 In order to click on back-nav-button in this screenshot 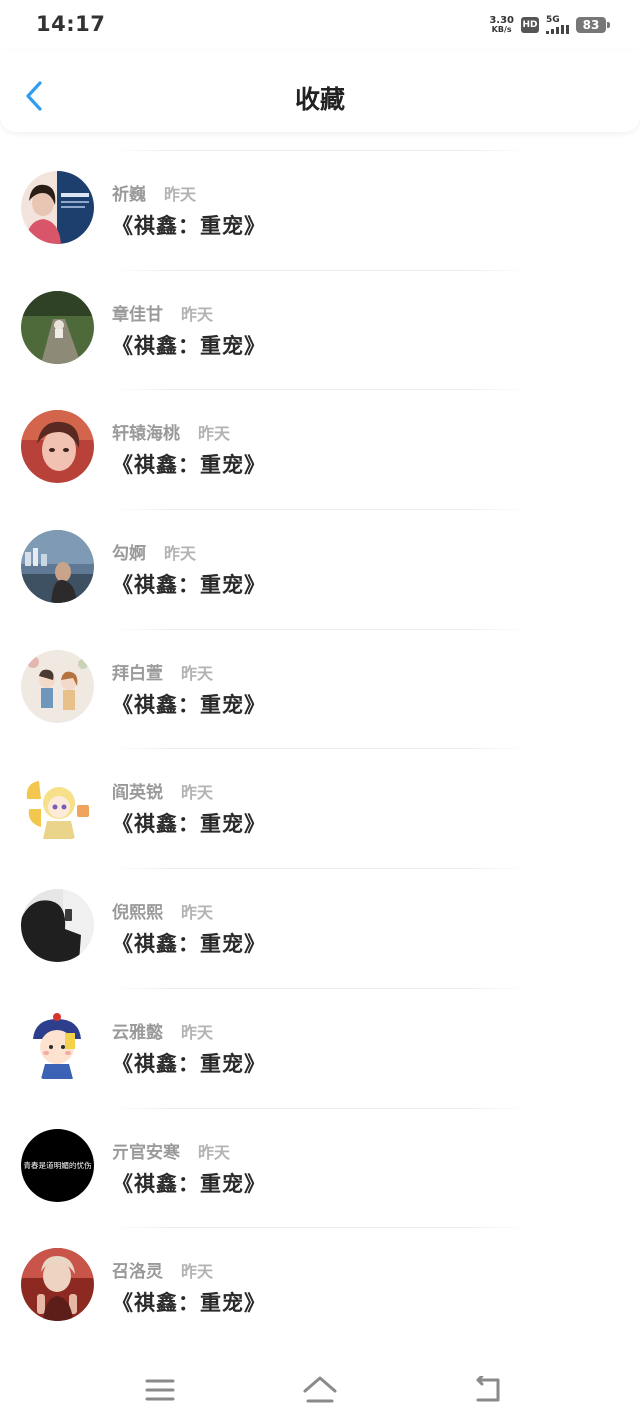, I will do `click(488, 1390)`.